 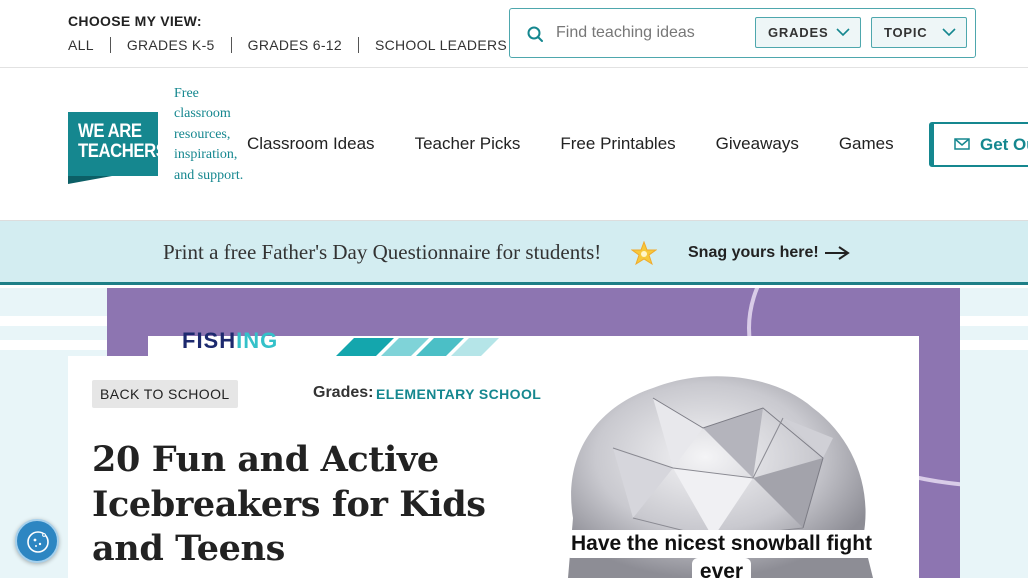 I want to click on view-link-grades-6-12: GRADES 6-12, so click(x=294, y=45).